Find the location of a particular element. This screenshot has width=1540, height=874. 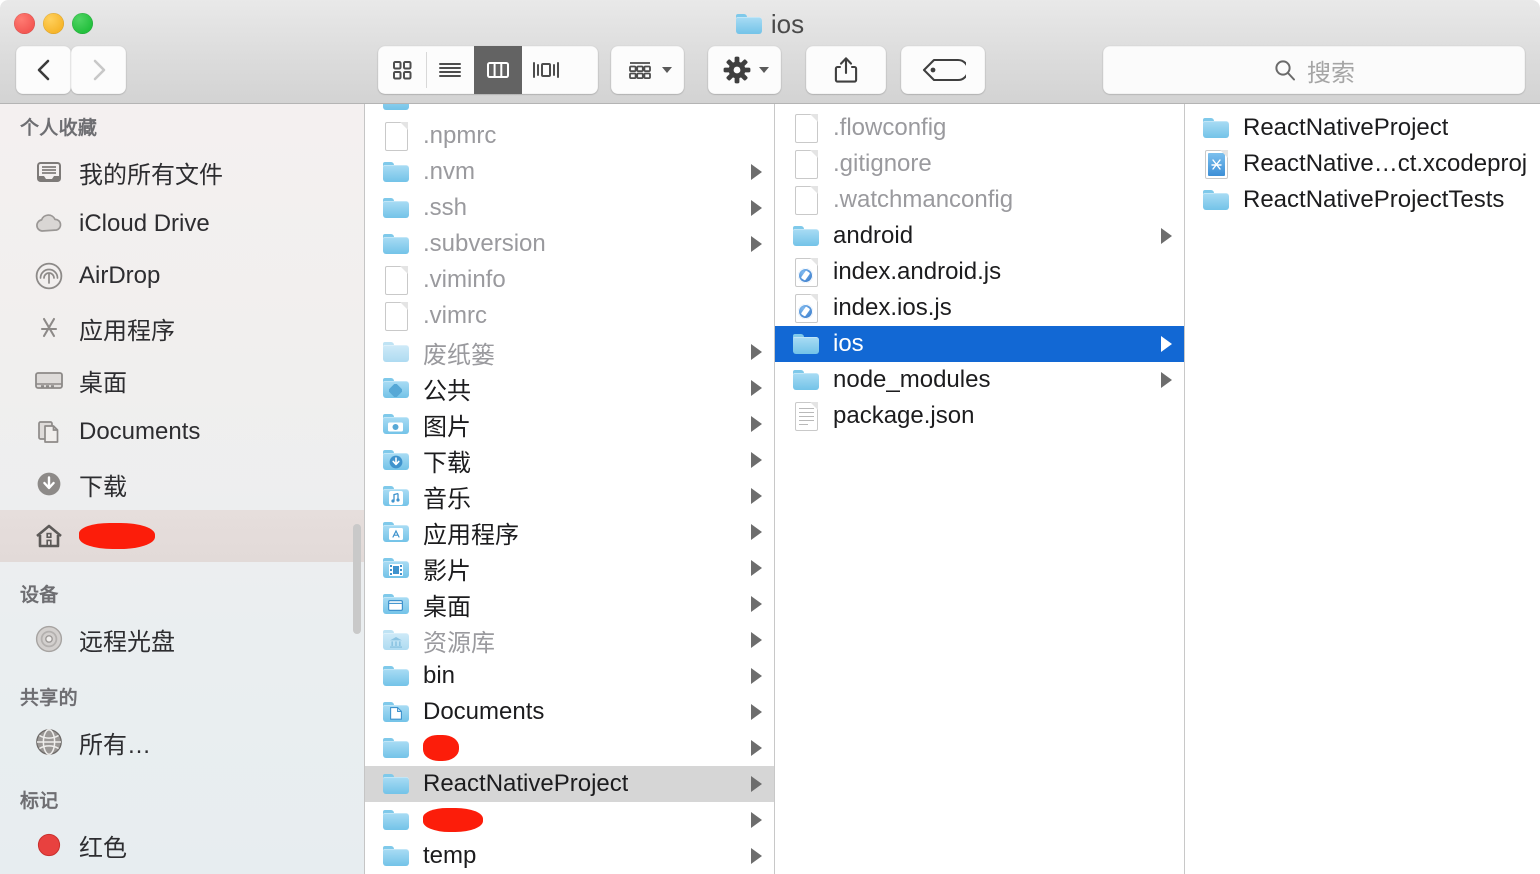

item-label: ReactNativeProject is located at coordinates (526, 783).